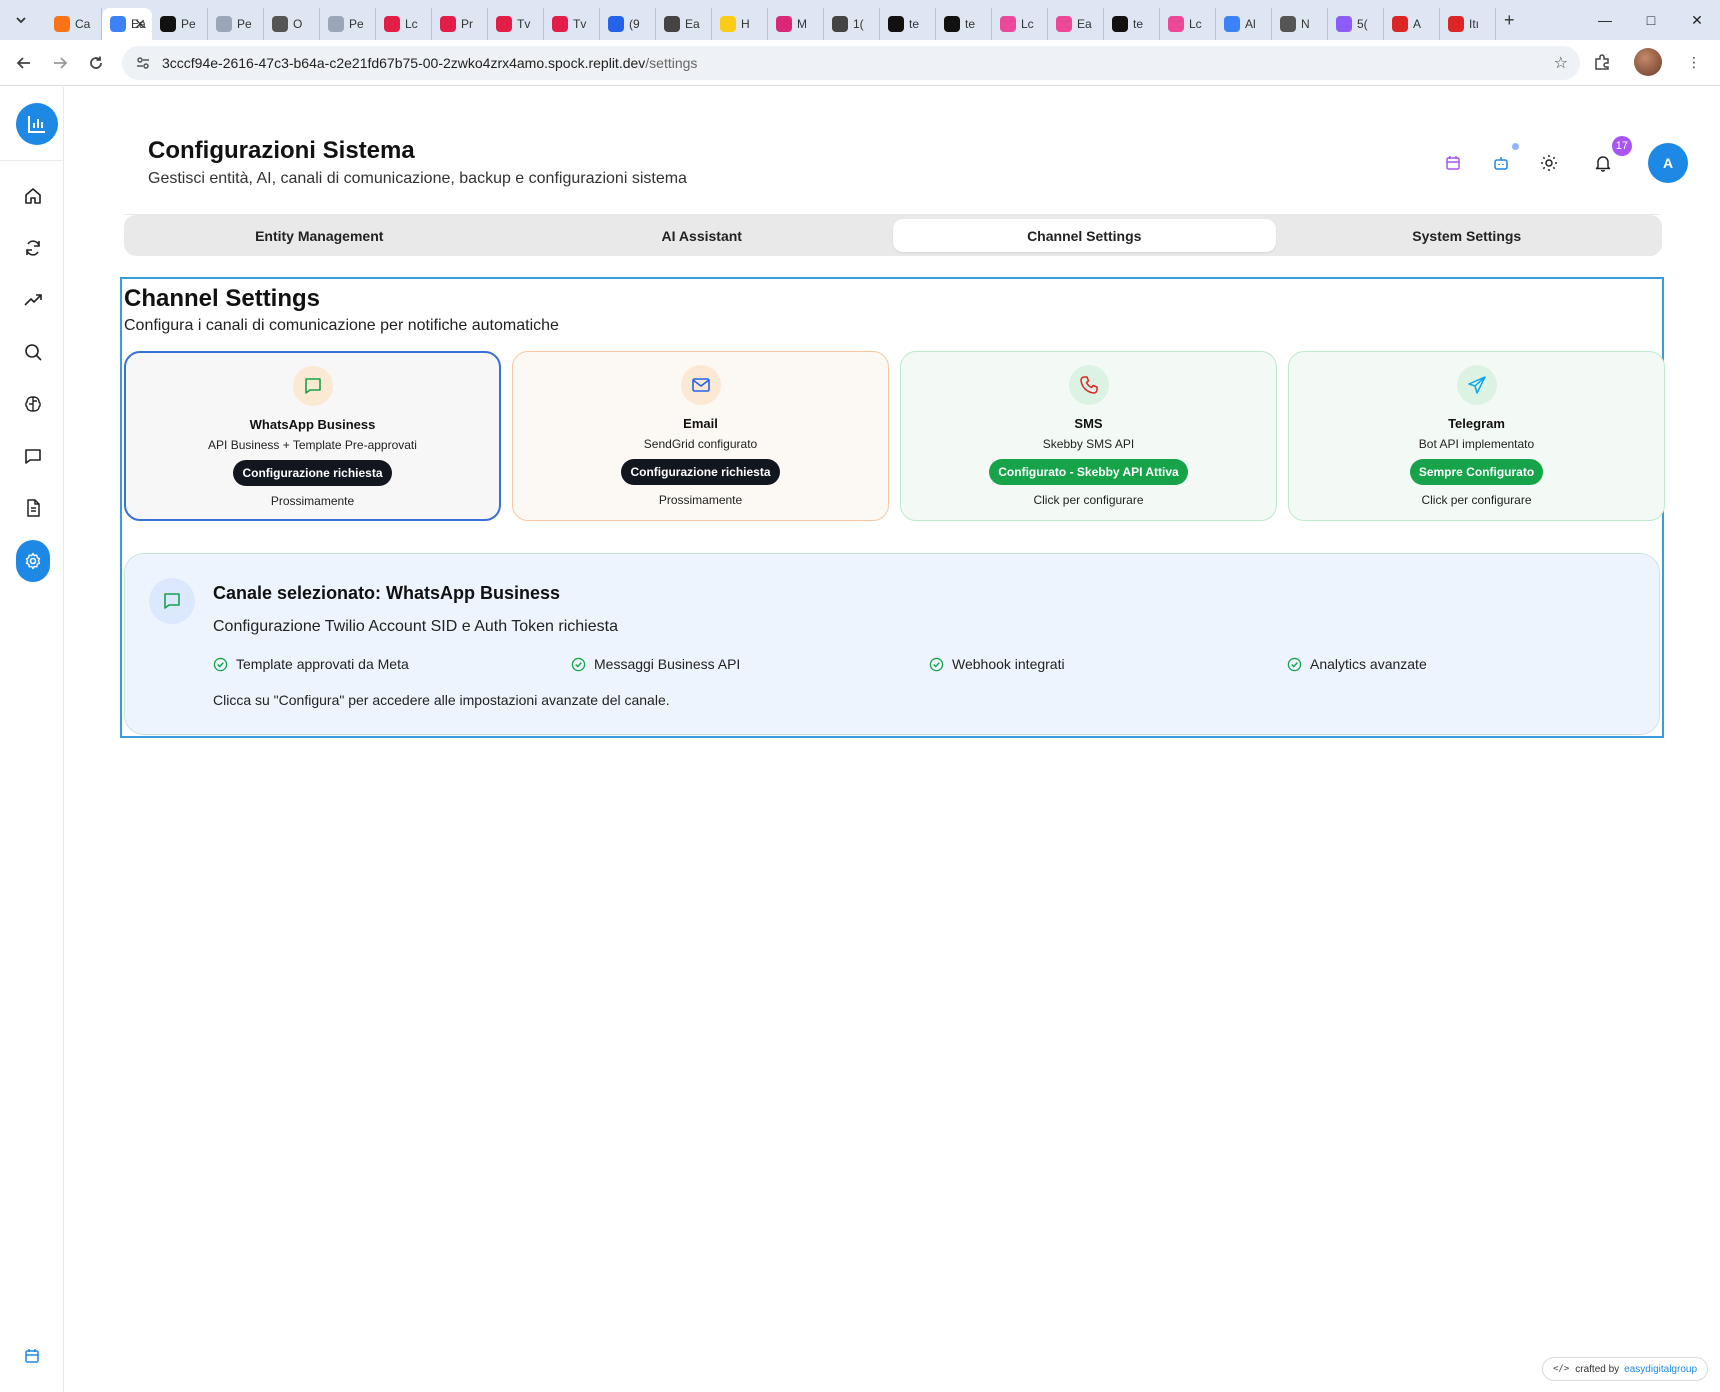 Image resolution: width=1720 pixels, height=1392 pixels. What do you see at coordinates (1697, 20) in the screenshot?
I see `close-window-button: ✕` at bounding box center [1697, 20].